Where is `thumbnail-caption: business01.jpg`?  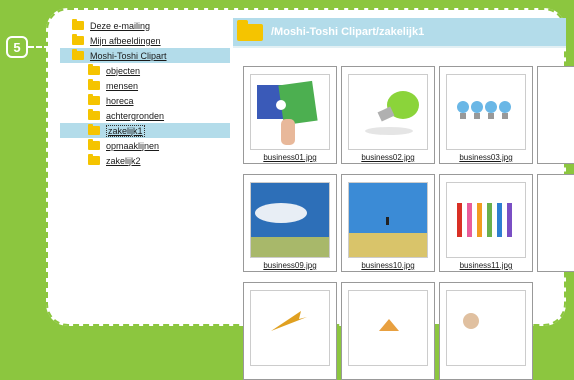
thumbnail-caption: business01.jpg is located at coordinates (290, 157).